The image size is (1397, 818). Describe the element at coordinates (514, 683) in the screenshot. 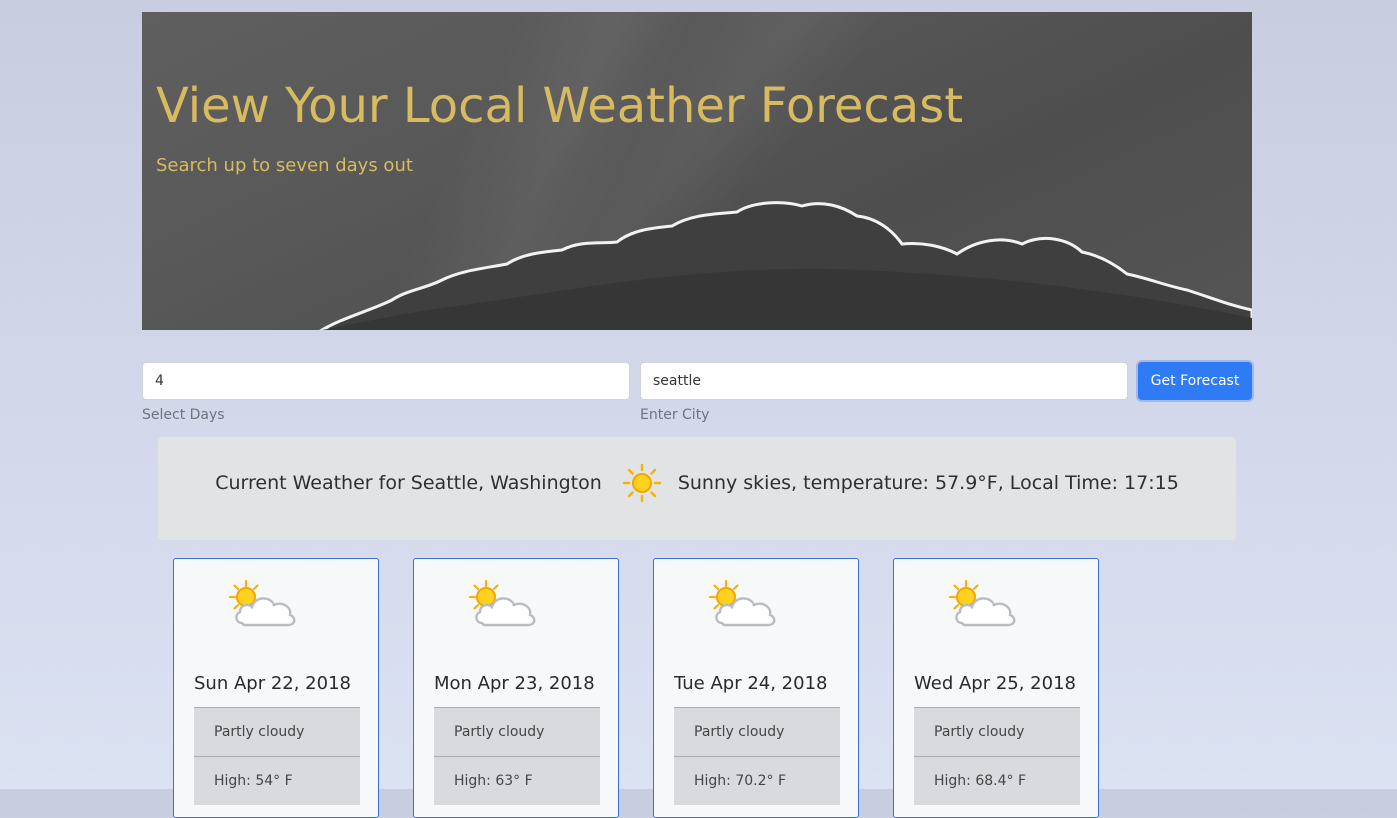

I see `forecast-date: Mon Apr 23, 2018` at that location.